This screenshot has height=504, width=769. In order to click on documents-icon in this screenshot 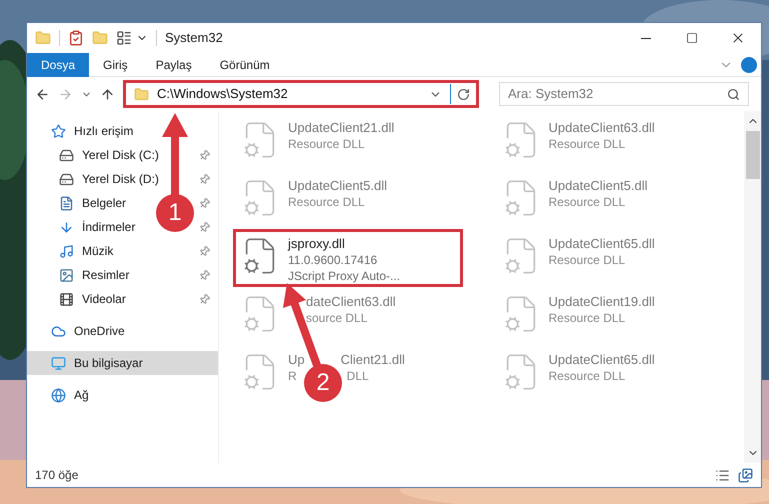, I will do `click(66, 203)`.